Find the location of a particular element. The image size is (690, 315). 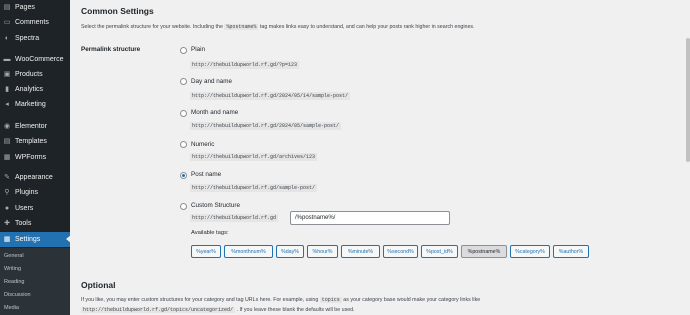

tag-button-minute: %minute% is located at coordinates (360, 251).